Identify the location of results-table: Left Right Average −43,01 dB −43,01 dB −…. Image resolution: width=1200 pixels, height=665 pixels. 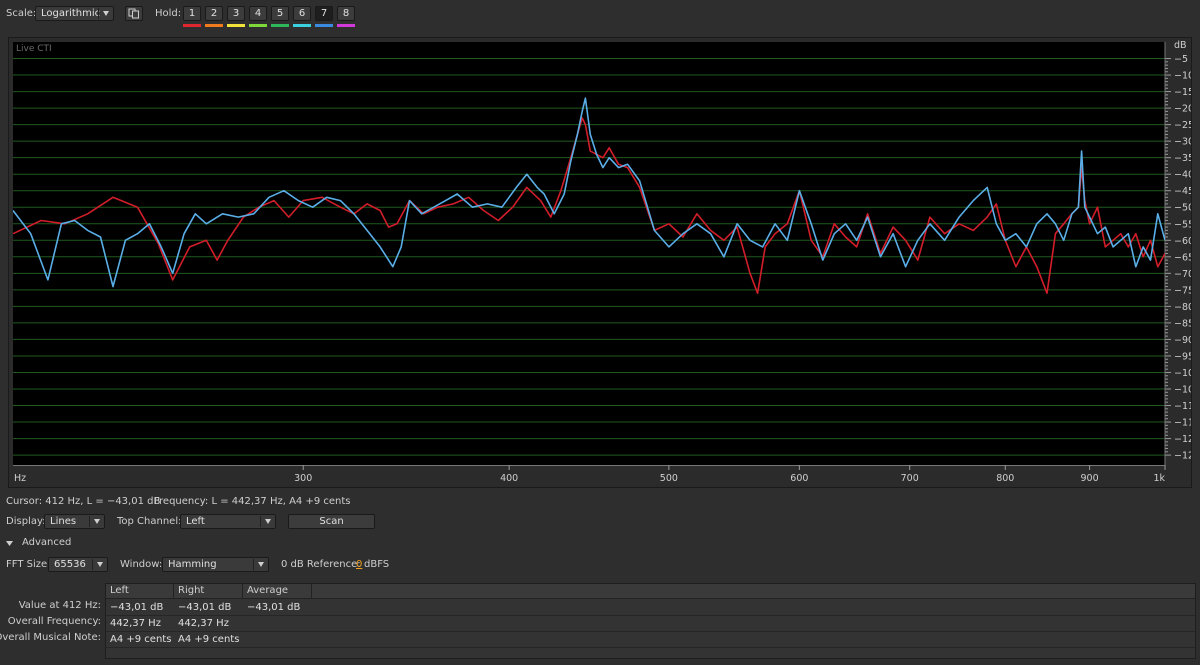
(650, 621).